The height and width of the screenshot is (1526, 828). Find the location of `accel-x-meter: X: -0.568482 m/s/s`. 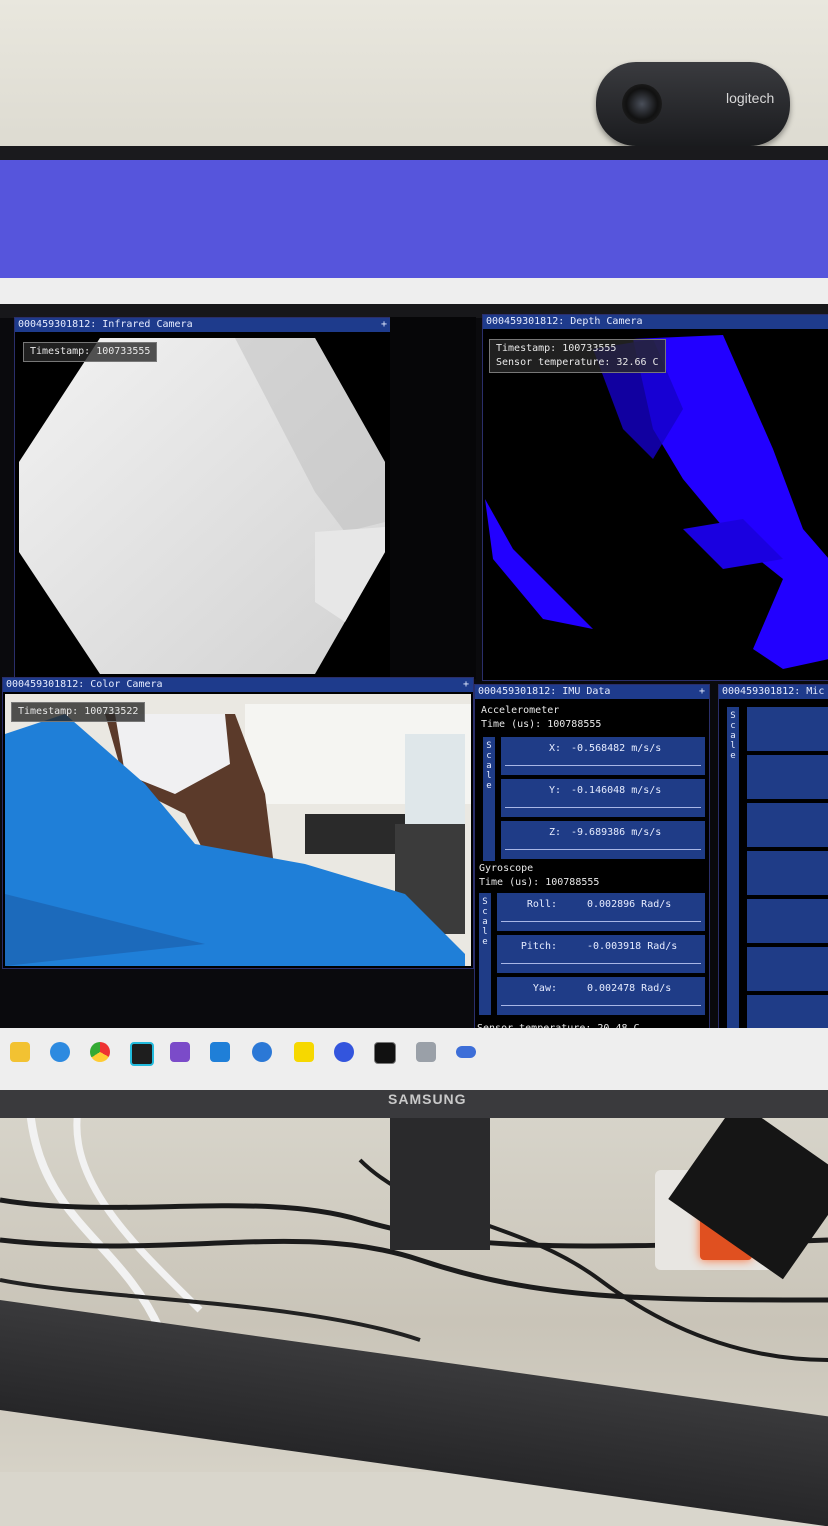

accel-x-meter: X: -0.568482 m/s/s is located at coordinates (603, 756).